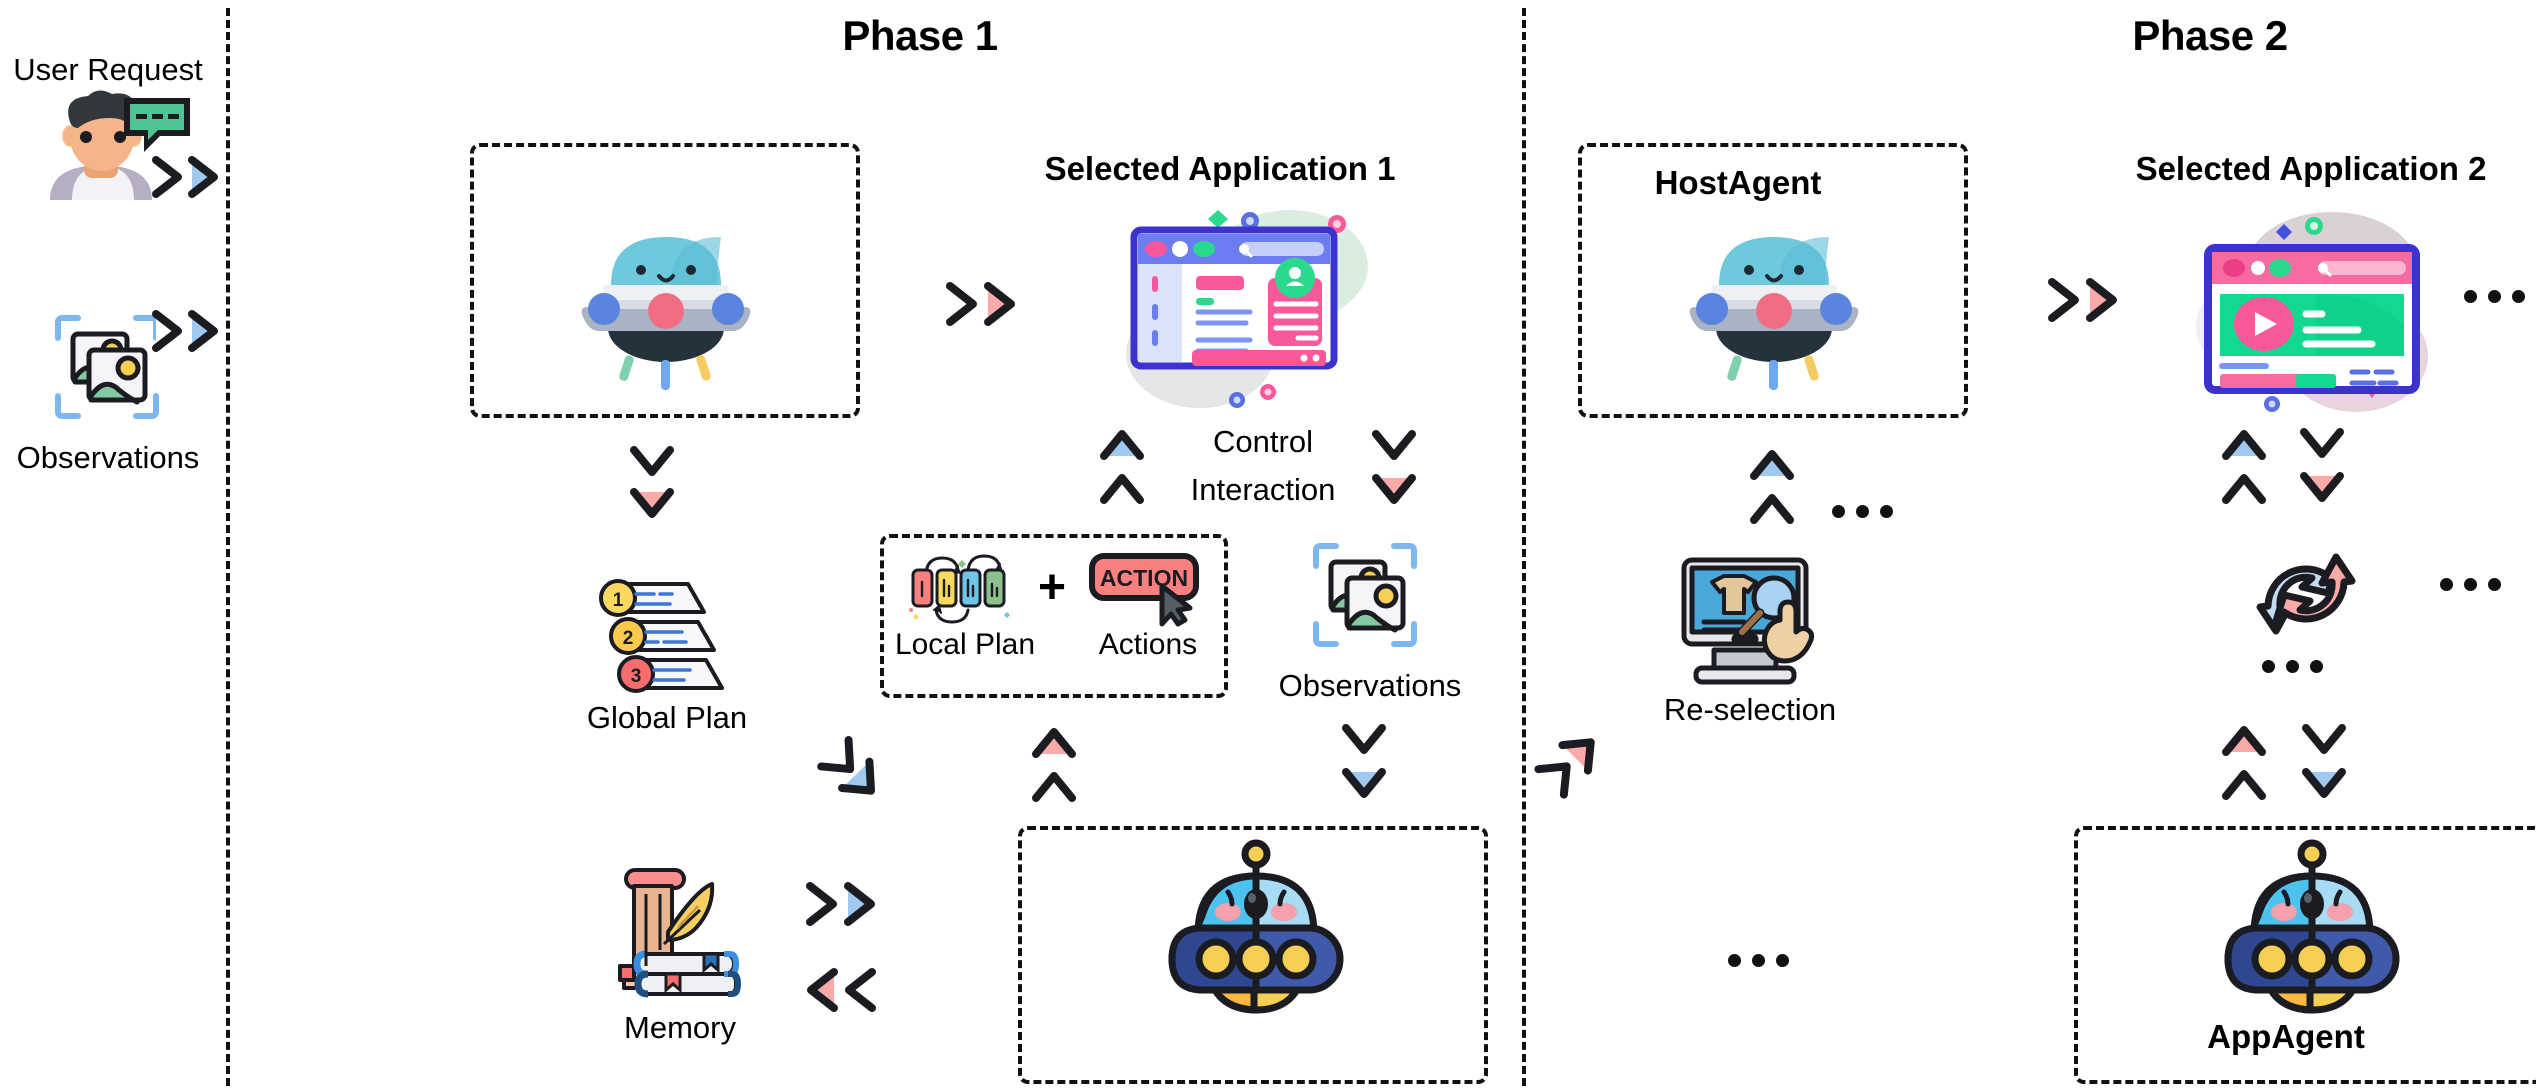  What do you see at coordinates (2306, 594) in the screenshot?
I see `circular-refresh-icon` at bounding box center [2306, 594].